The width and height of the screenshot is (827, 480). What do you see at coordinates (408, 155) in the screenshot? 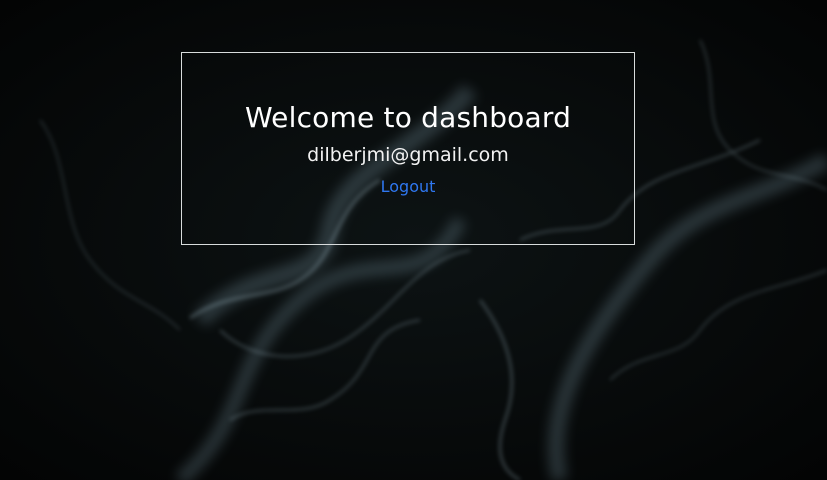
I see `user-email: dilberjmi@gmail.com` at bounding box center [408, 155].